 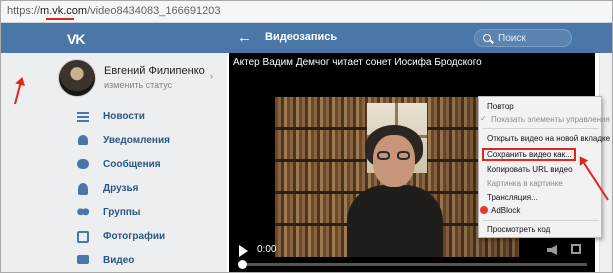 I want to click on sidebar-item-video: Видео, so click(x=114, y=260).